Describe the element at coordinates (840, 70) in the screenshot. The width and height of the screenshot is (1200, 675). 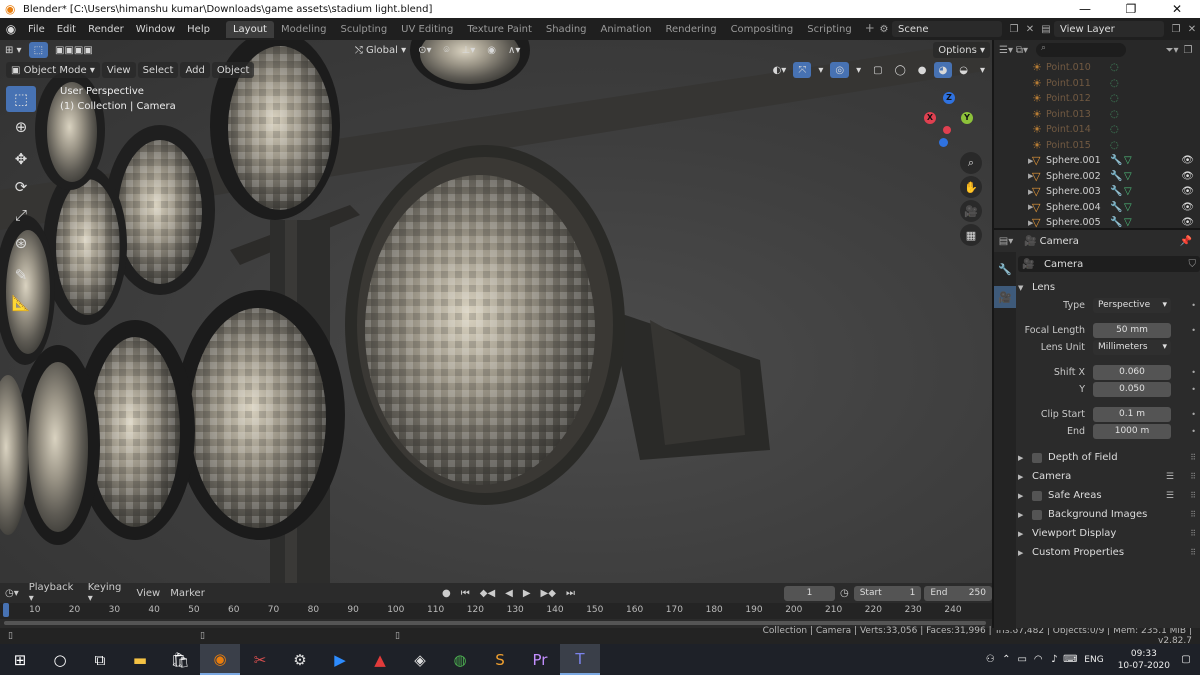
I see `overlay-toggle-icon: ◎` at that location.